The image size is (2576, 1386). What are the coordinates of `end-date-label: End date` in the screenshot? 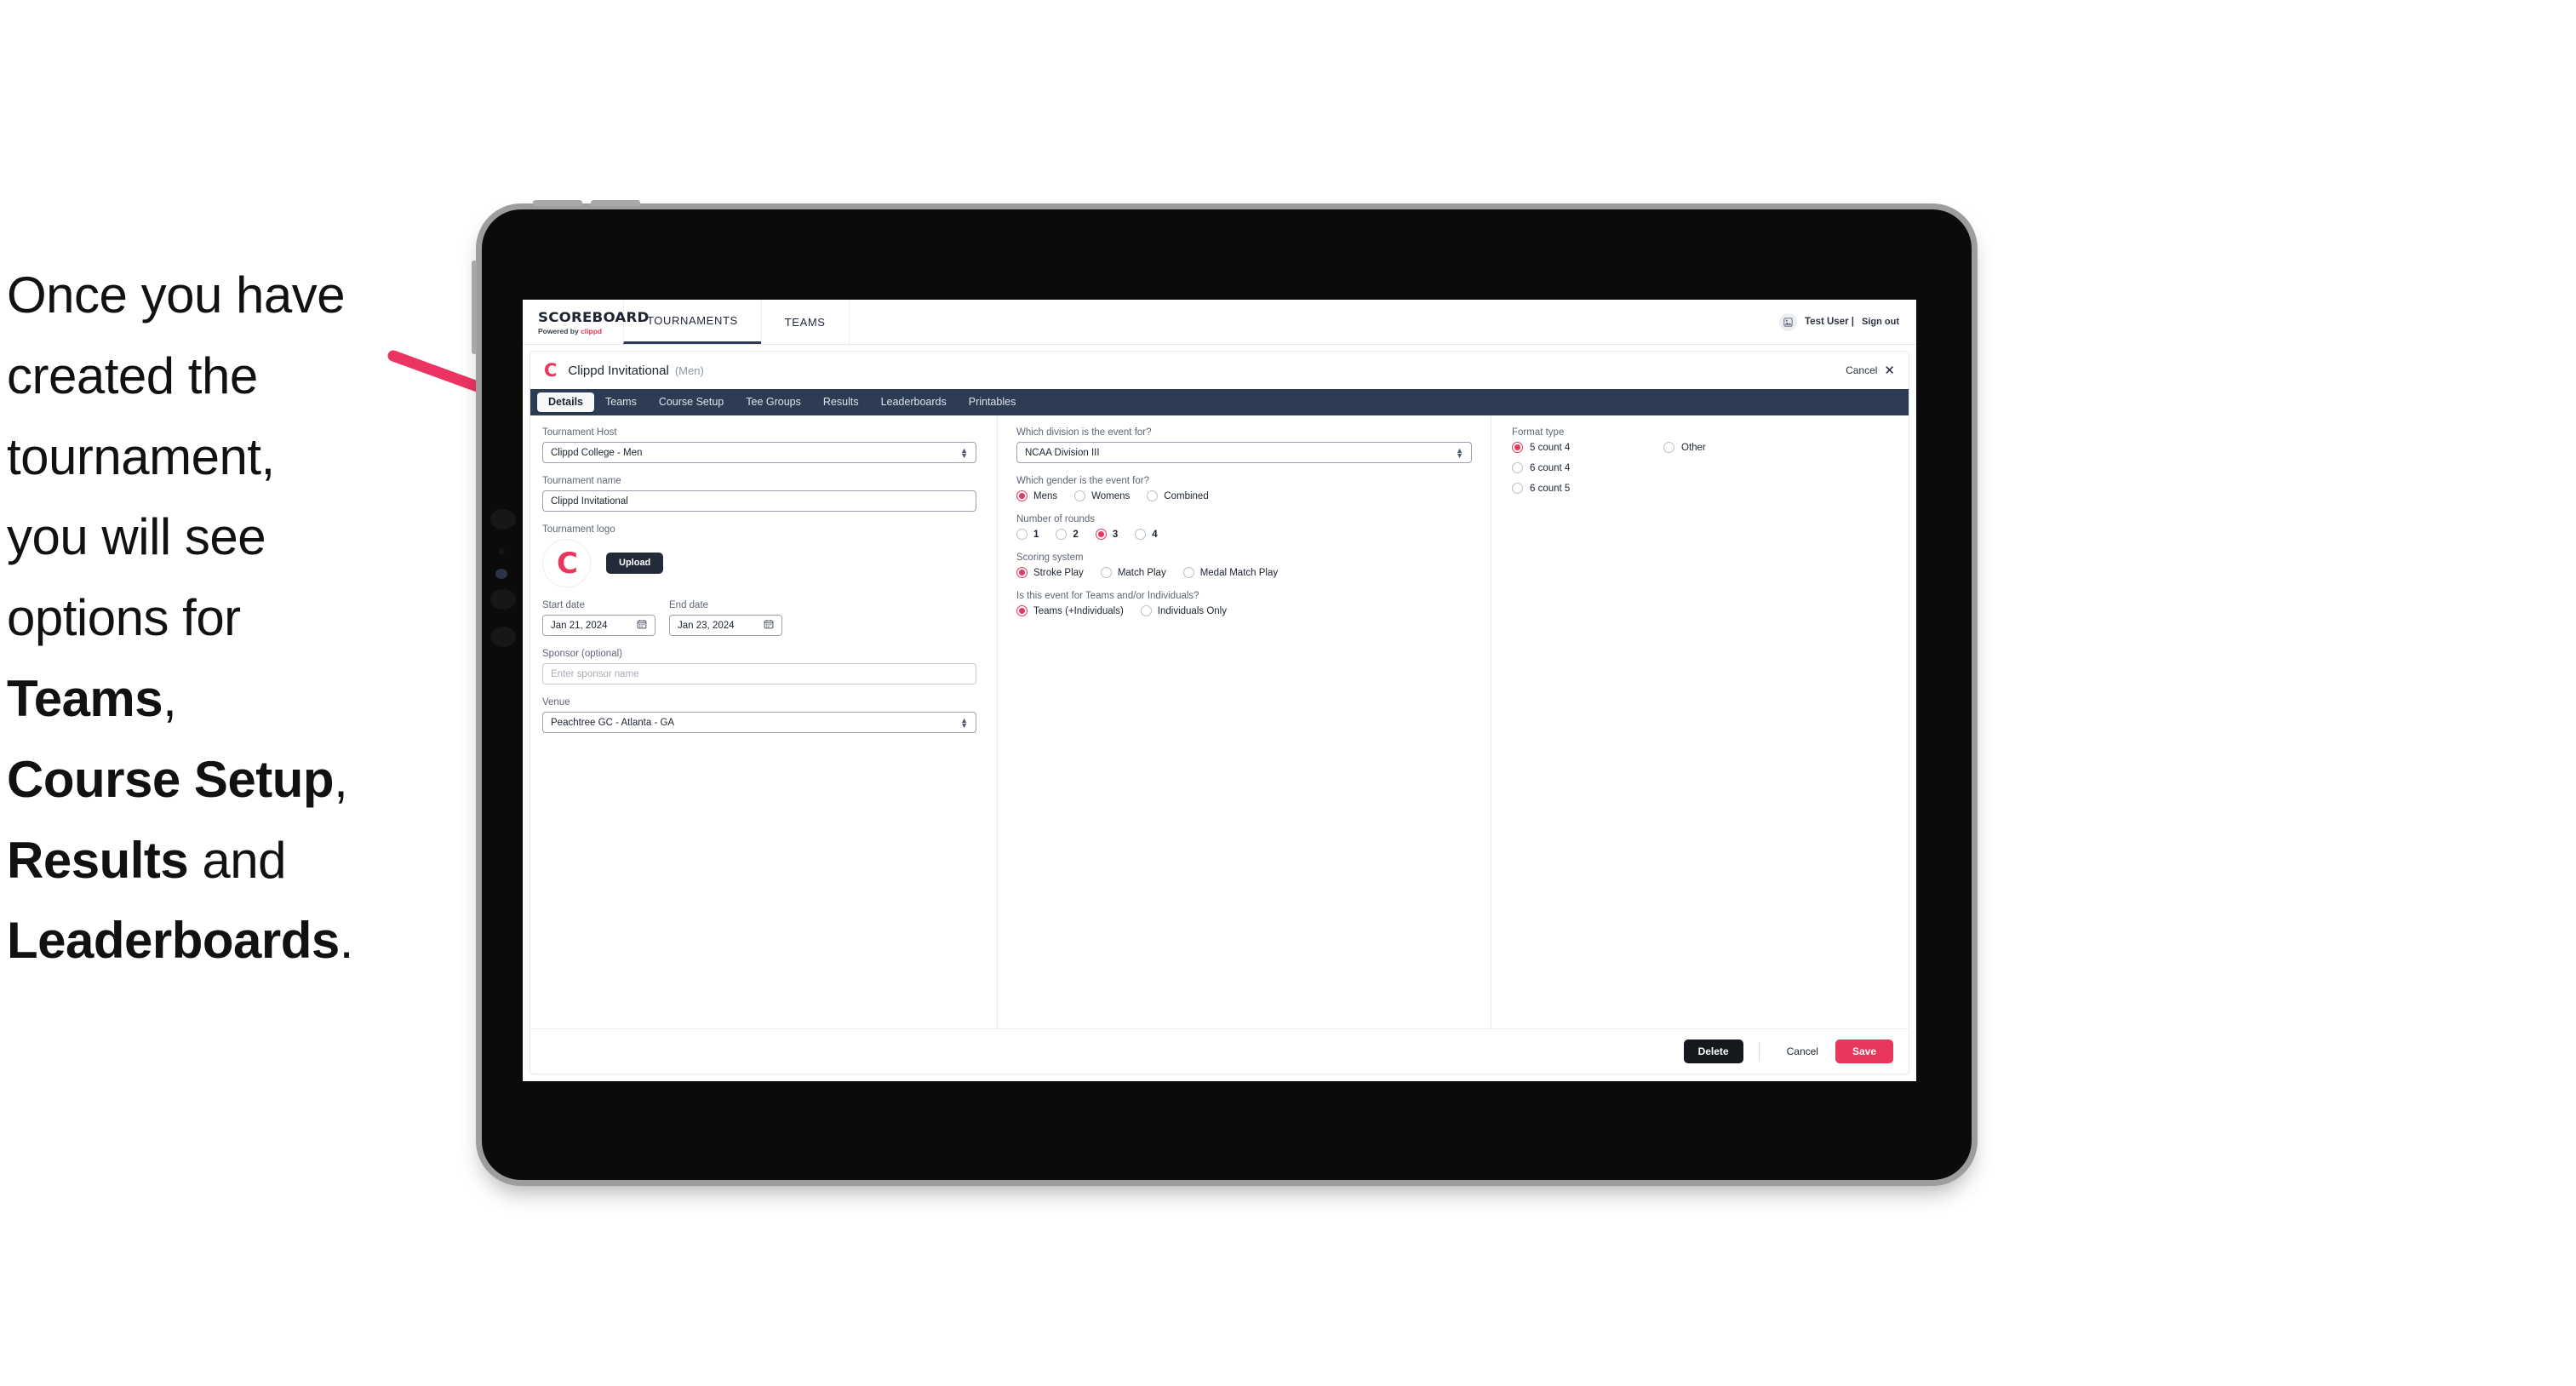 It's located at (689, 605).